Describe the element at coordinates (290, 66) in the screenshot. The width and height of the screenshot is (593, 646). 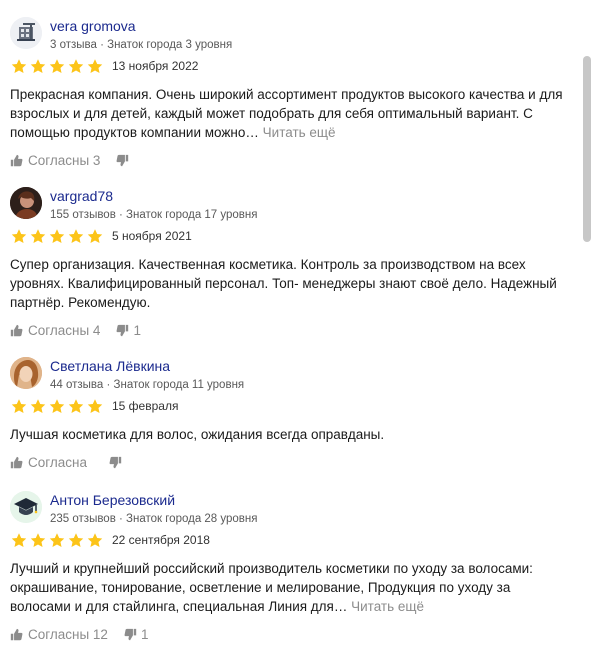
I see `rating-row: 13 ноября 2022` at that location.